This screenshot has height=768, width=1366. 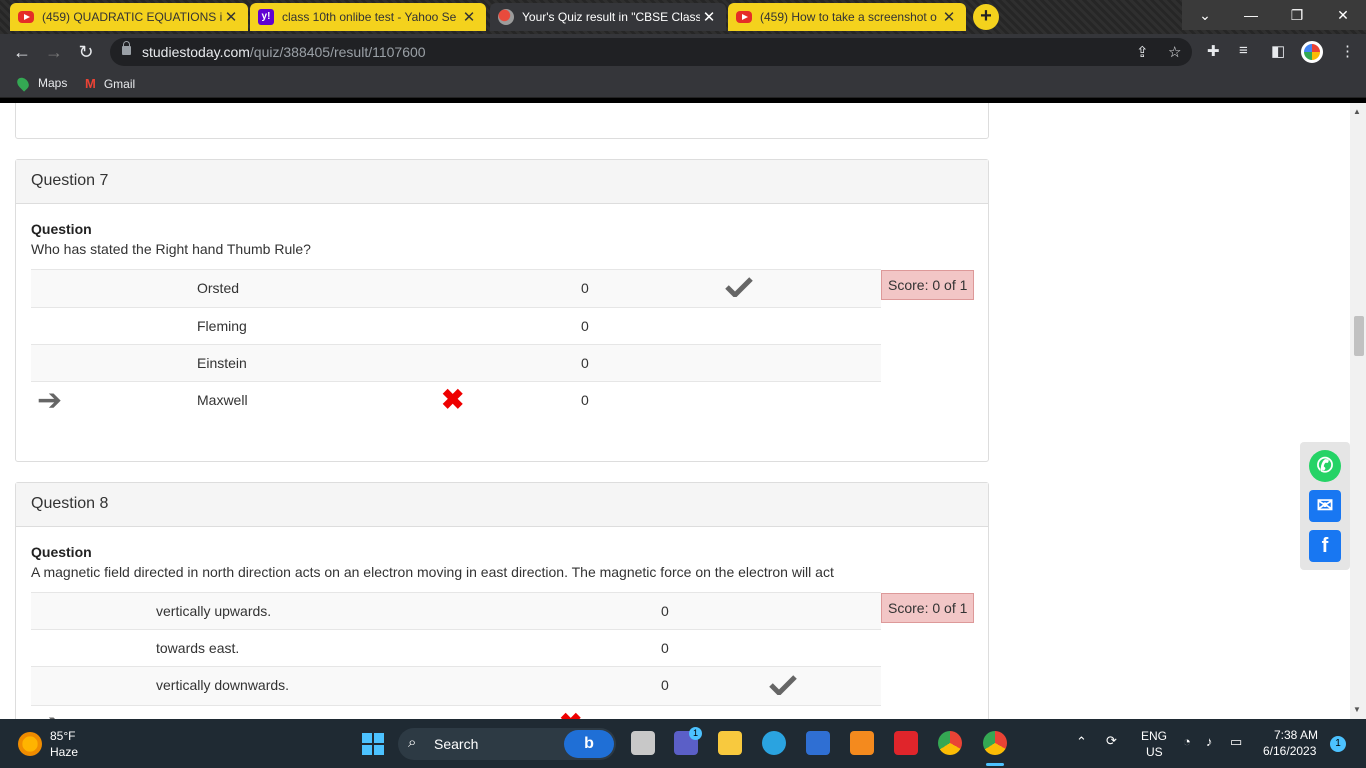 What do you see at coordinates (266, 17) in the screenshot?
I see `yahoo-icon: y!` at bounding box center [266, 17].